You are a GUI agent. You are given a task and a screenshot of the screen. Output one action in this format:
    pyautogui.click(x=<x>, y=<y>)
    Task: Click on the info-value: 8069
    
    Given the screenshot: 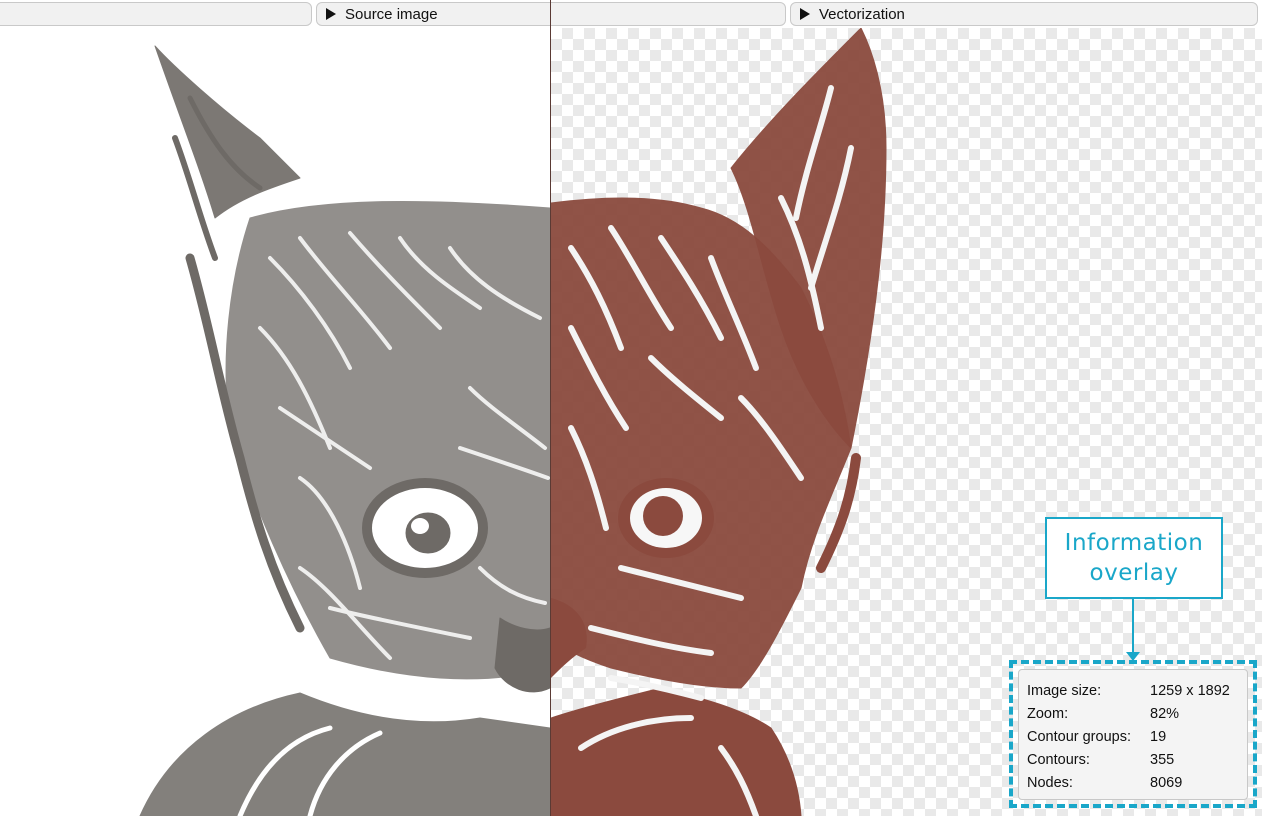 What is the action you would take?
    pyautogui.click(x=1166, y=782)
    